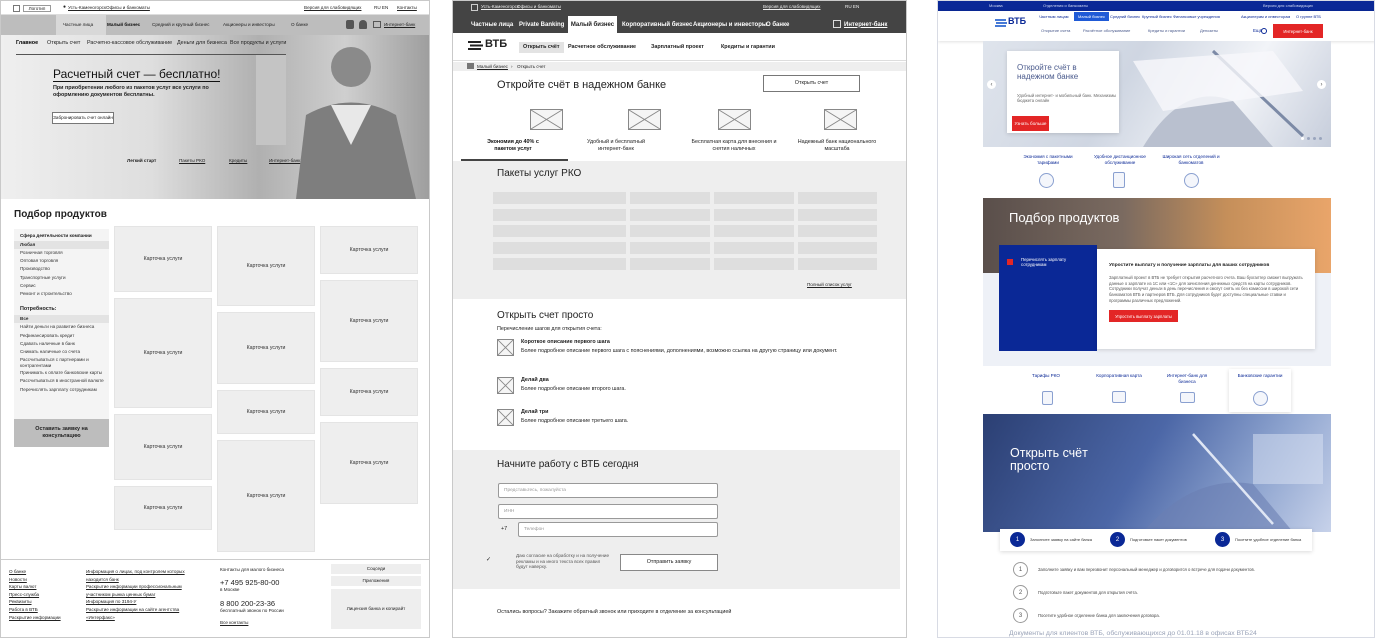 This screenshot has height=638, width=1375. I want to click on logo: Логотип, so click(37, 8).